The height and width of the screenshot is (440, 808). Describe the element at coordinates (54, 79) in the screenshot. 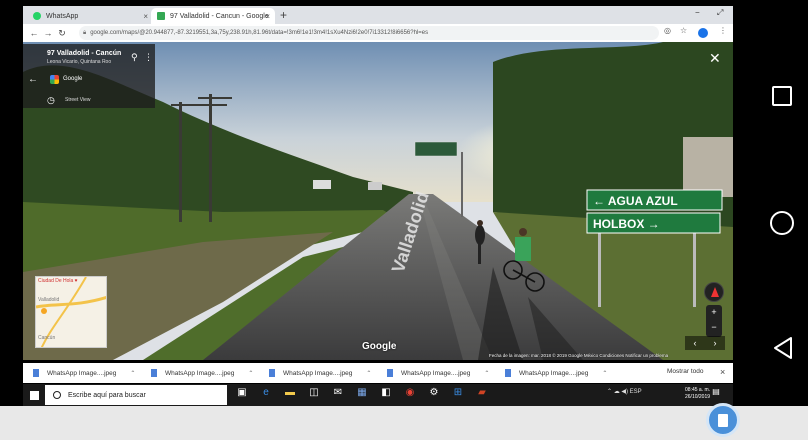

I see `google-maps-logo-icon` at that location.